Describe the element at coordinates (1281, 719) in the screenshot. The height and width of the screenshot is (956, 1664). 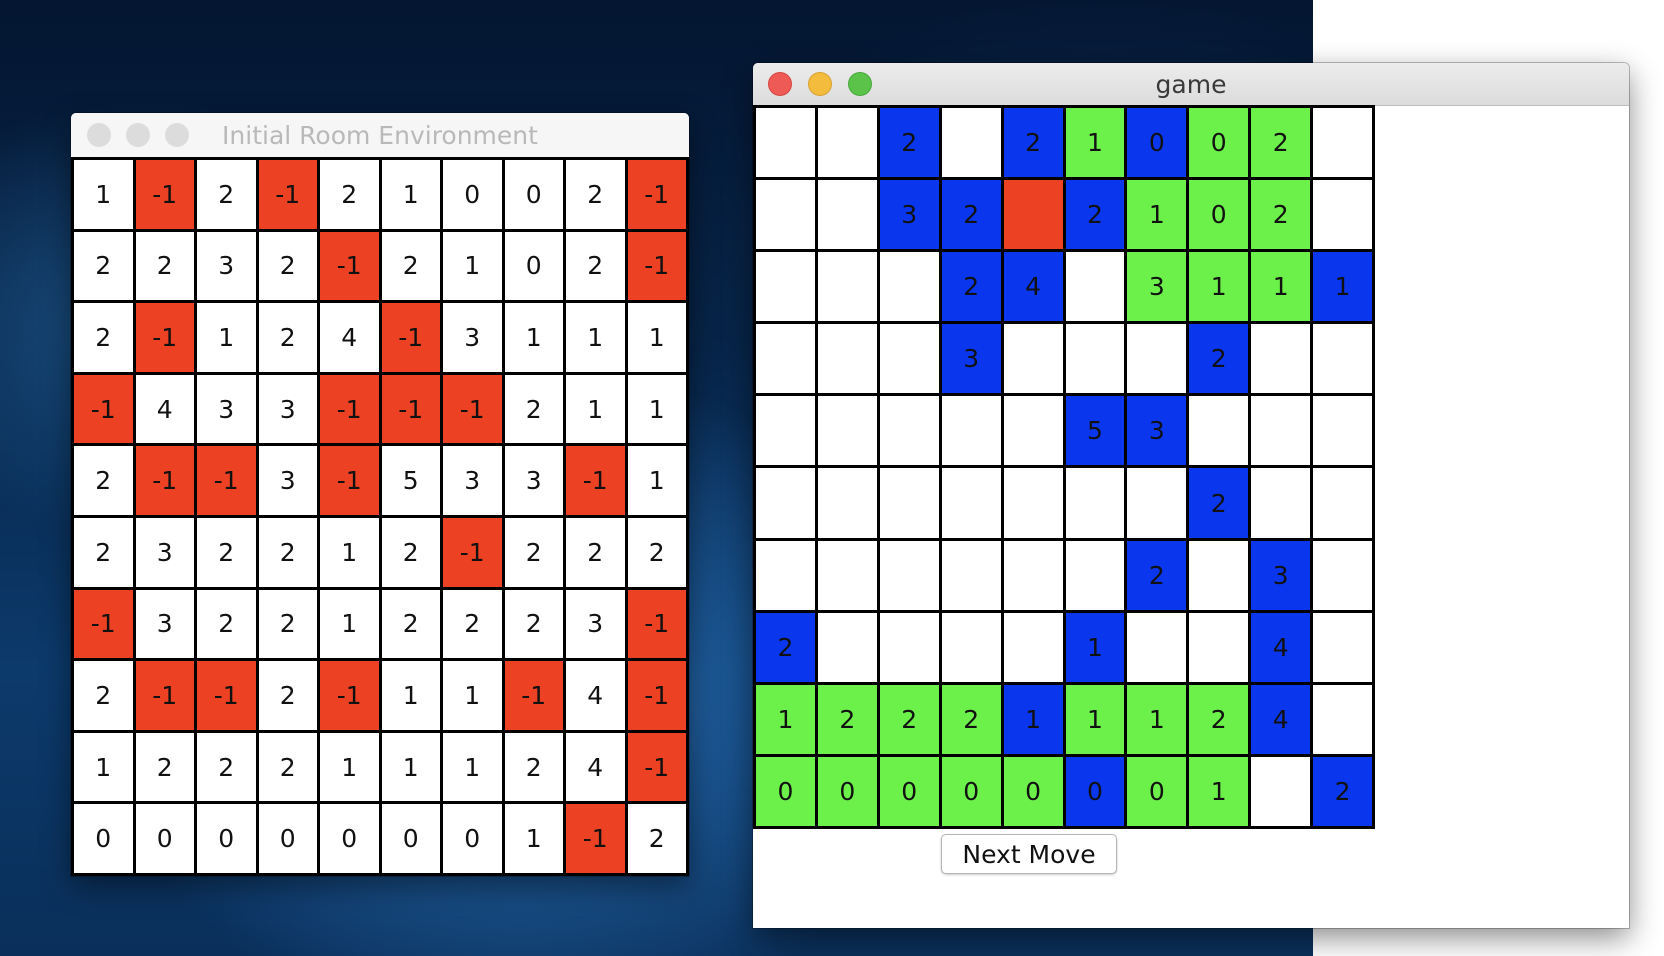
I see `game-cell: 4` at that location.